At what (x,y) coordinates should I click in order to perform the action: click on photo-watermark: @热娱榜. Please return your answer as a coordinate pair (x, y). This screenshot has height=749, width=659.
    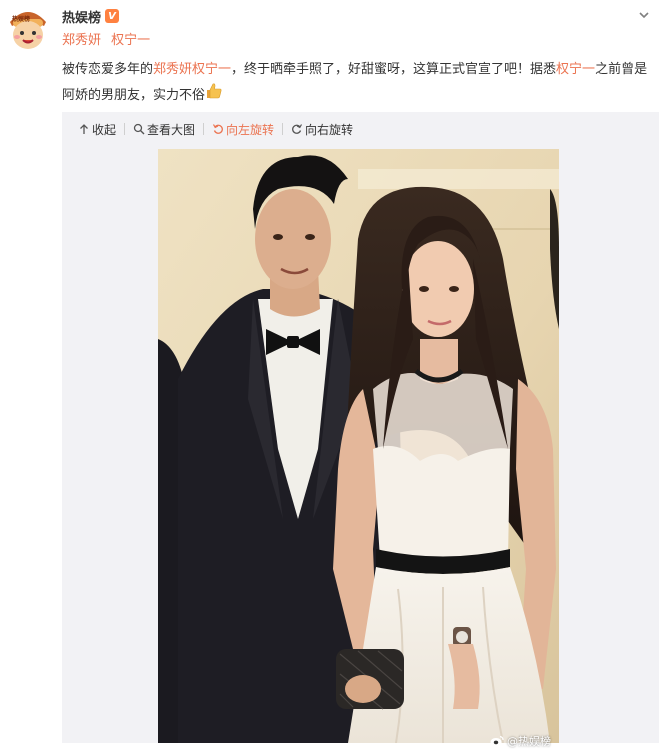
    Looking at the image, I should click on (520, 741).